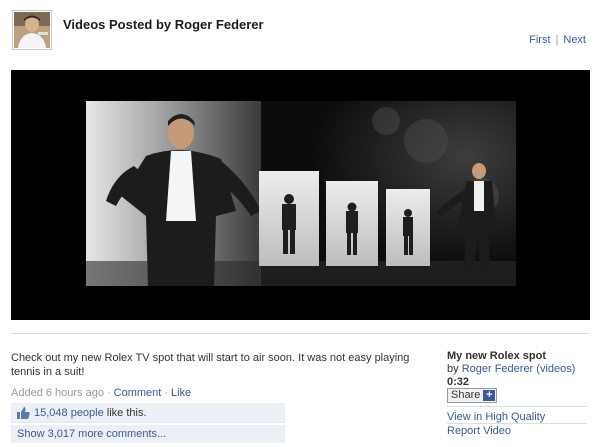 This screenshot has width=600, height=447. Describe the element at coordinates (300, 333) in the screenshot. I see `content-divider` at that location.